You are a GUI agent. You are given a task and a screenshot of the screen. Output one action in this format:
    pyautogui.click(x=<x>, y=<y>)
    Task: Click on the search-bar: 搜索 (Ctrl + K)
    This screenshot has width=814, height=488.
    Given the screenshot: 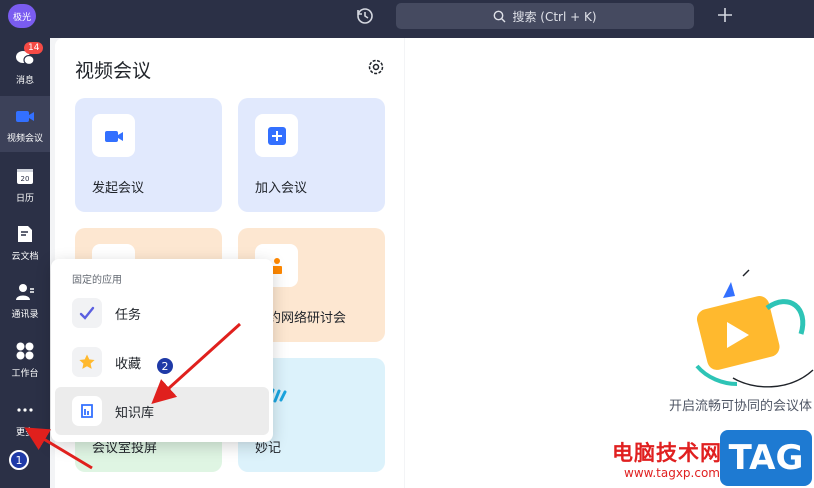 What is the action you would take?
    pyautogui.click(x=545, y=16)
    